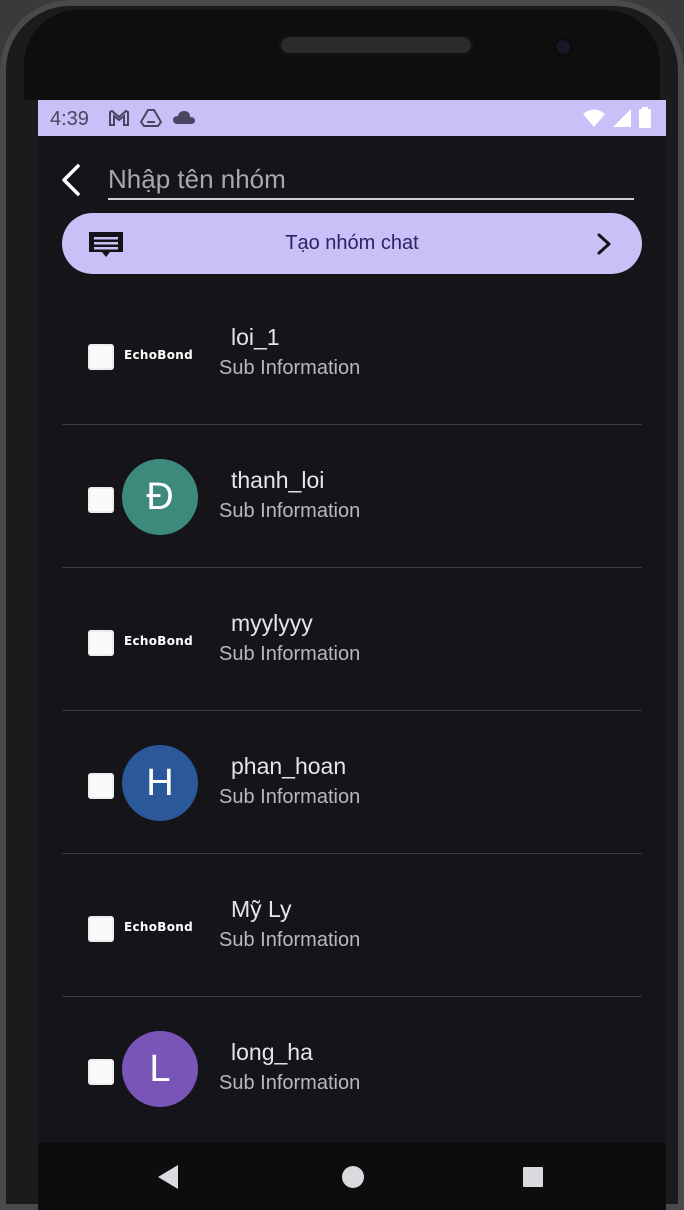 The width and height of the screenshot is (684, 1210). What do you see at coordinates (352, 353) in the screenshot?
I see `contact-row: EchoBond loi_1 Sub Information` at bounding box center [352, 353].